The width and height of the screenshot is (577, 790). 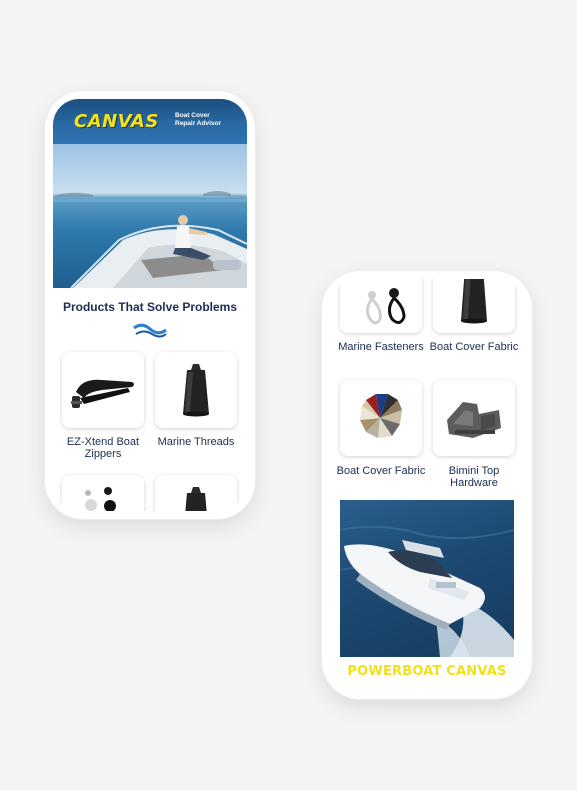 I want to click on product-card-threads, so click(x=196, y=390).